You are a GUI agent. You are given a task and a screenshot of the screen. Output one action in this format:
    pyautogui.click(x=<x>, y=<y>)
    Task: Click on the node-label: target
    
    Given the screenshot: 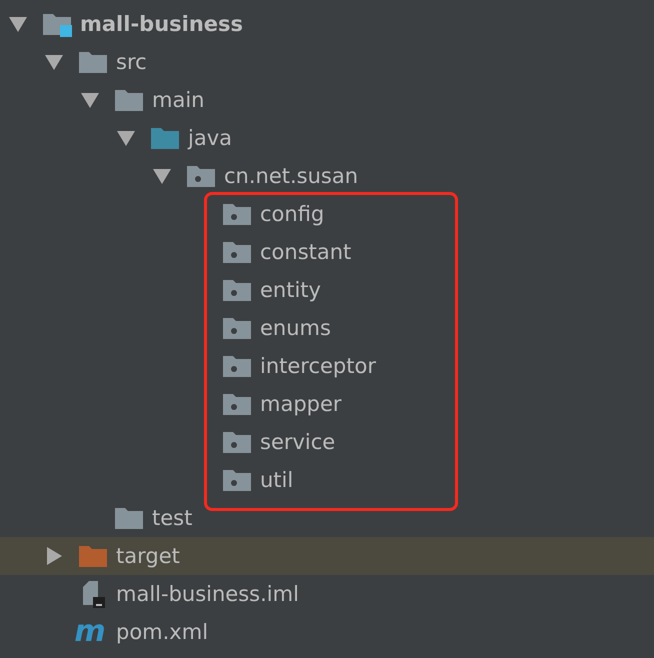 What is the action you would take?
    pyautogui.click(x=148, y=556)
    